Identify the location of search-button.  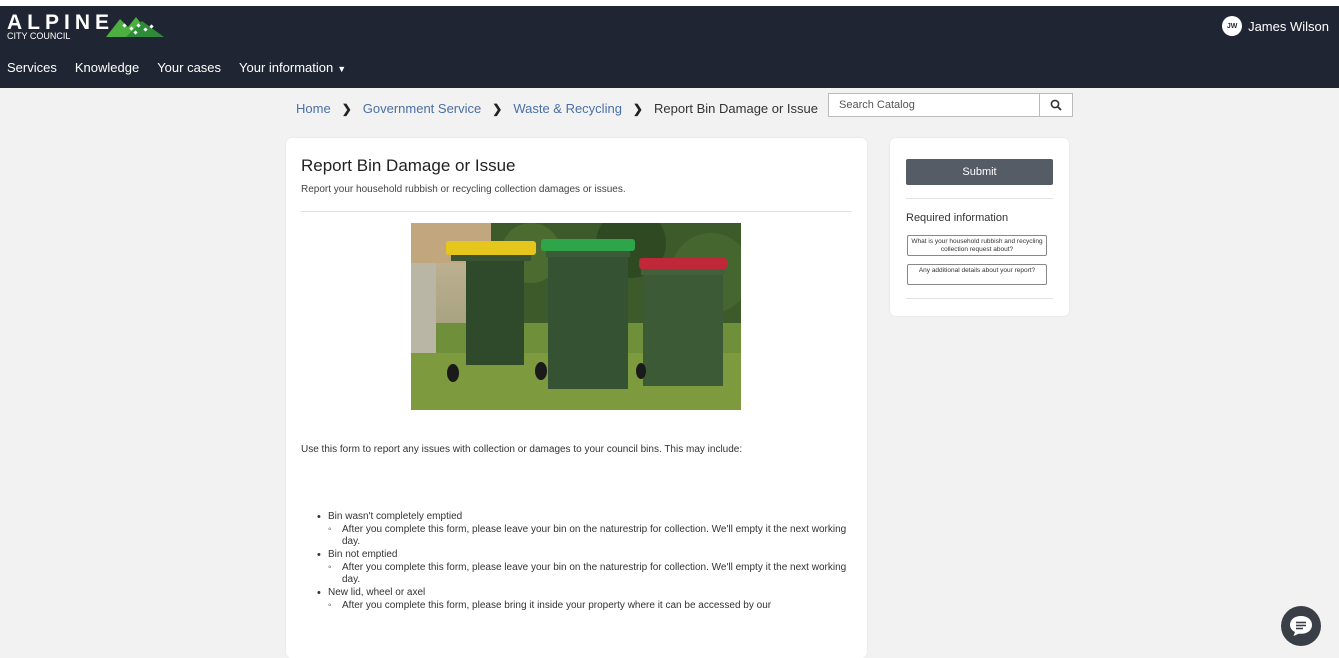
(1055, 105).